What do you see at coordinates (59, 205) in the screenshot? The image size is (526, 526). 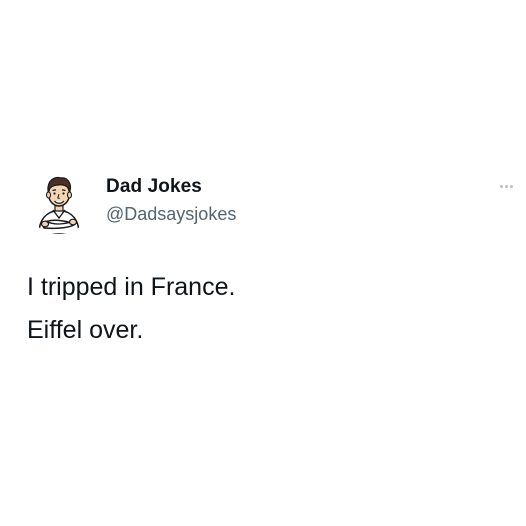 I see `cartoon-man-arms-crossed-icon` at bounding box center [59, 205].